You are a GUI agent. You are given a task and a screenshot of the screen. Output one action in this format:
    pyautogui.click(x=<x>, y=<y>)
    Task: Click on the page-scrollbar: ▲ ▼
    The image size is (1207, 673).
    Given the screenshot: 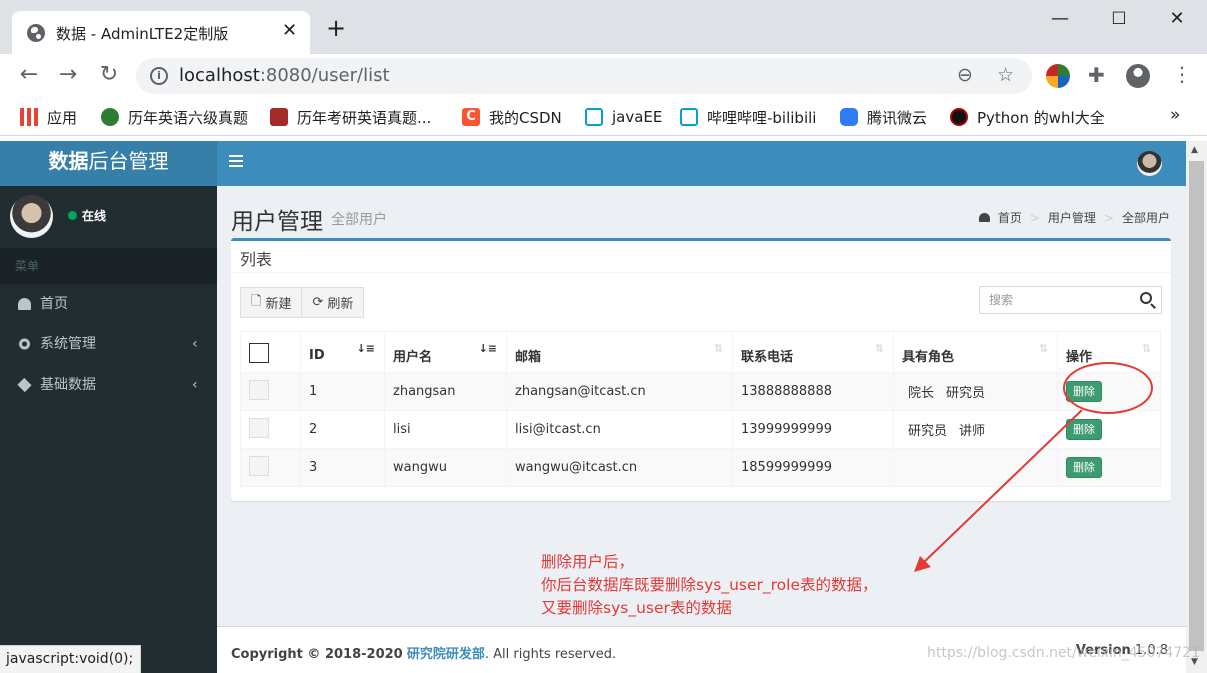 What is the action you would take?
    pyautogui.click(x=1196, y=407)
    